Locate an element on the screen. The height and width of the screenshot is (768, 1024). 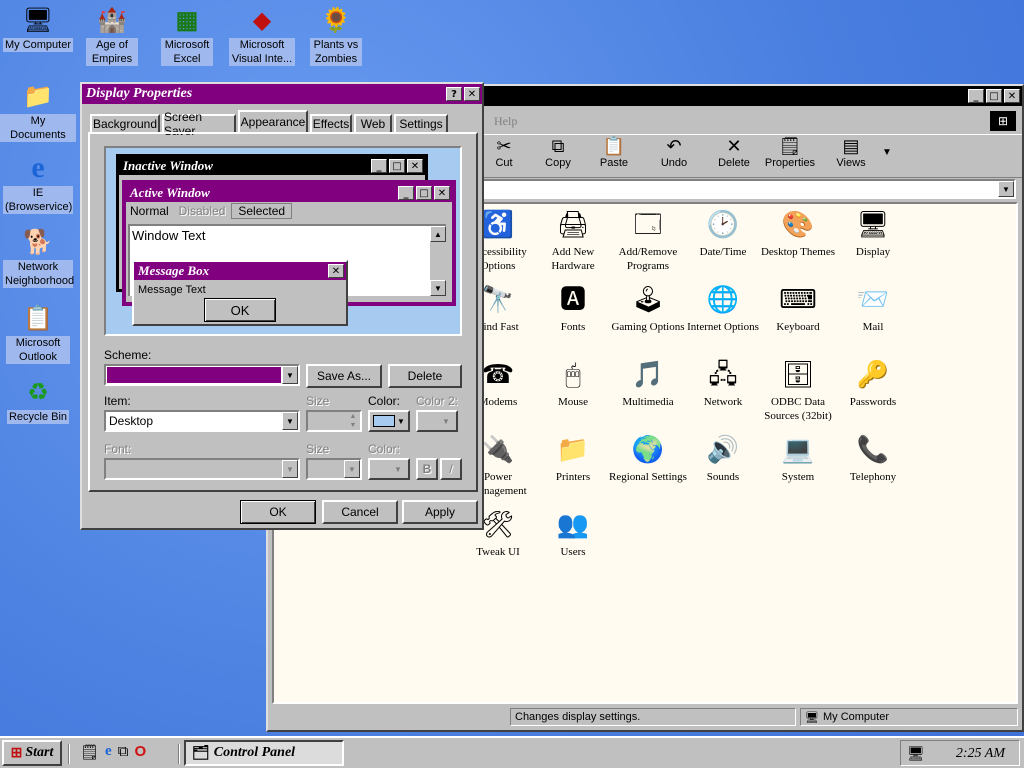
cp-item-mouse: 🖱 Mouse is located at coordinates (573, 383).